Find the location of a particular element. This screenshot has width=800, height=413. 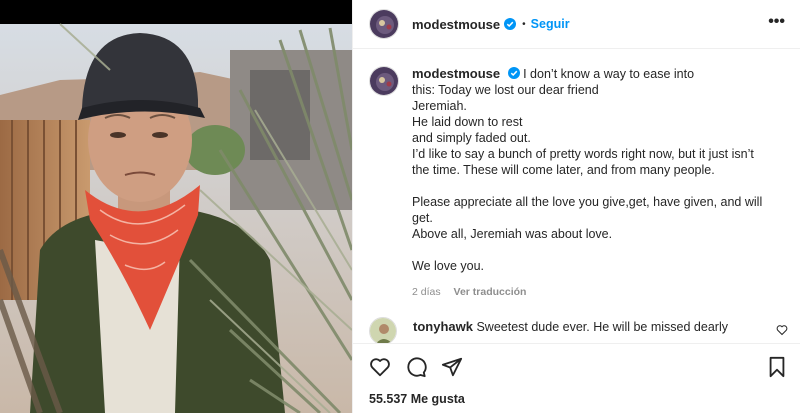

caption-text: We love you. is located at coordinates (448, 266).